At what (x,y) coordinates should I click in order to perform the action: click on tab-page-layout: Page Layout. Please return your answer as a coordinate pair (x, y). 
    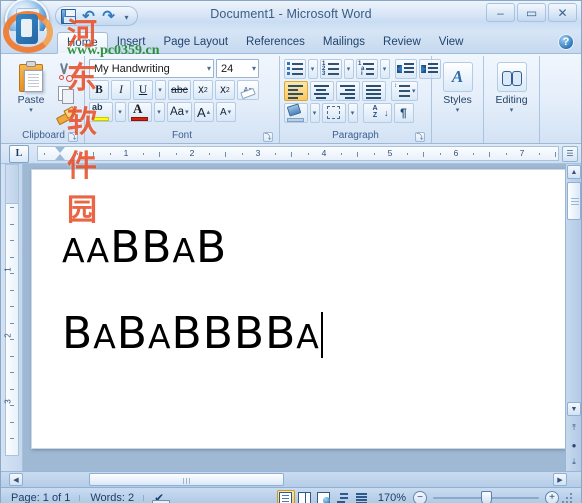
    Looking at the image, I should click on (195, 42).